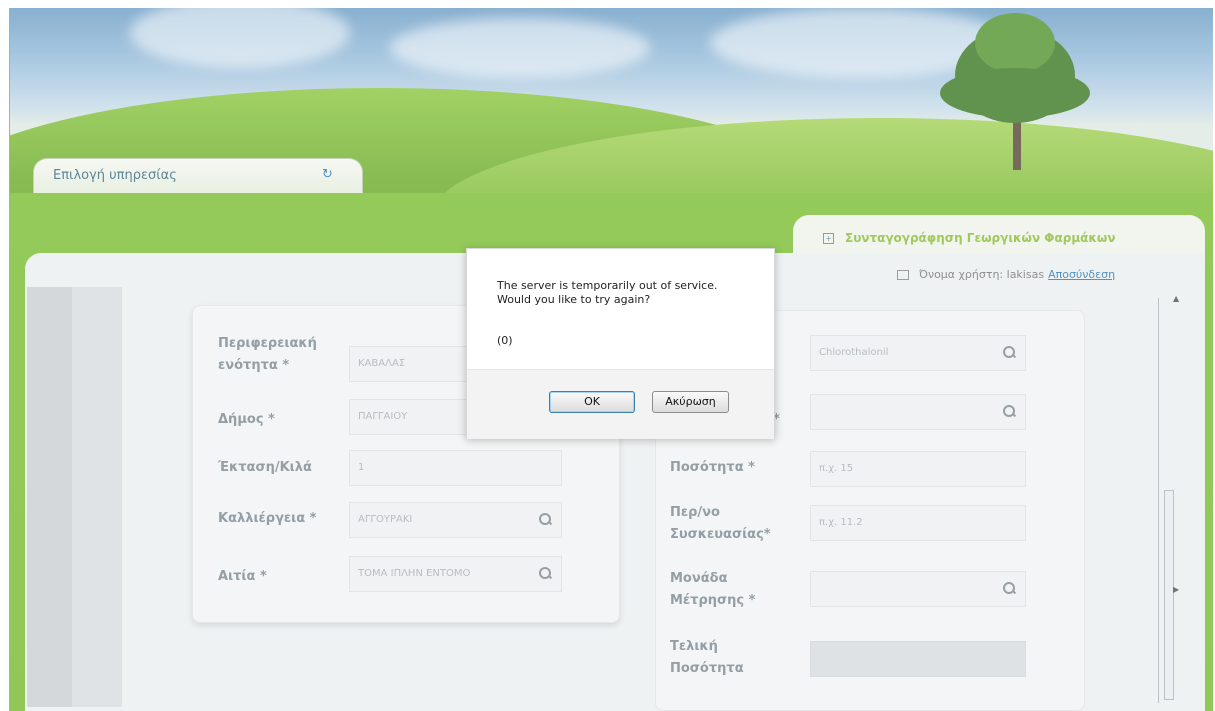 This screenshot has width=1215, height=711. What do you see at coordinates (505, 340) in the screenshot?
I see `dialog-error-code: (0)` at bounding box center [505, 340].